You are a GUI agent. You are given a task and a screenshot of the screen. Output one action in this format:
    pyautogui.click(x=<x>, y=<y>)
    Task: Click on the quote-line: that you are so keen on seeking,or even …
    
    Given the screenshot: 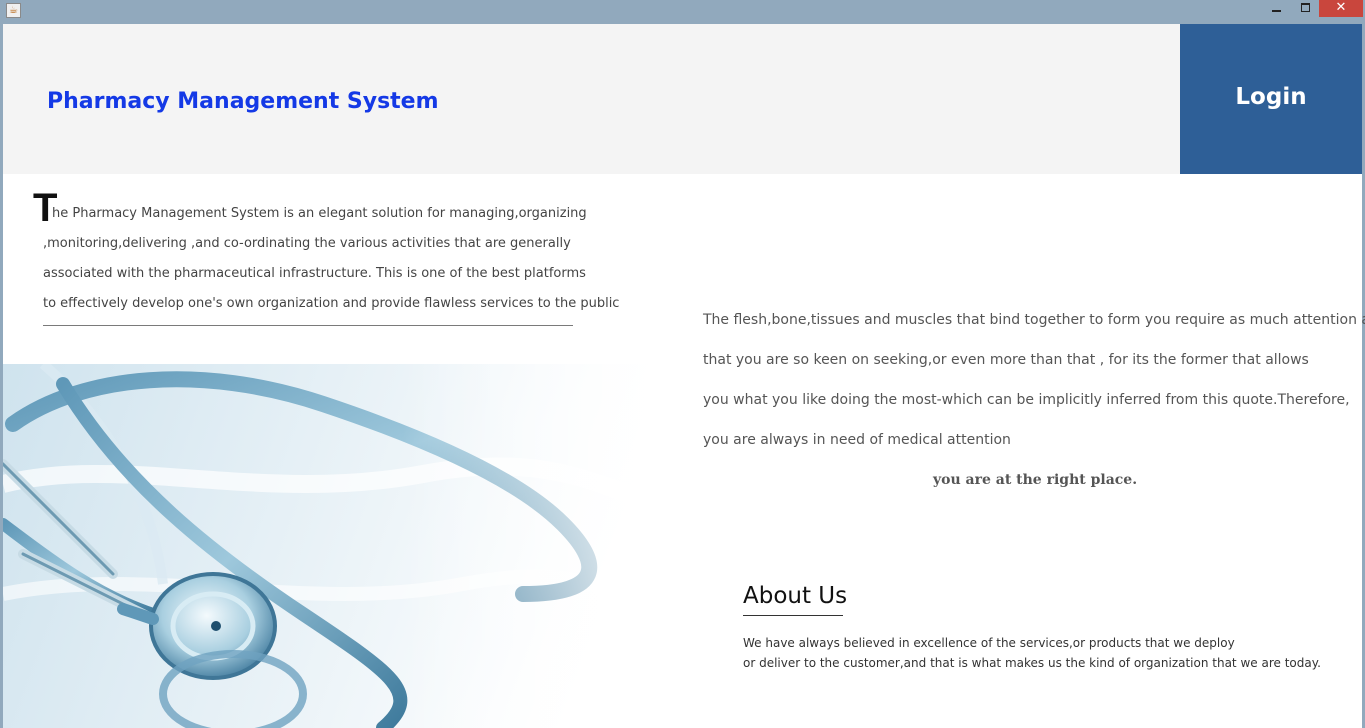 What is the action you would take?
    pyautogui.click(x=1006, y=360)
    